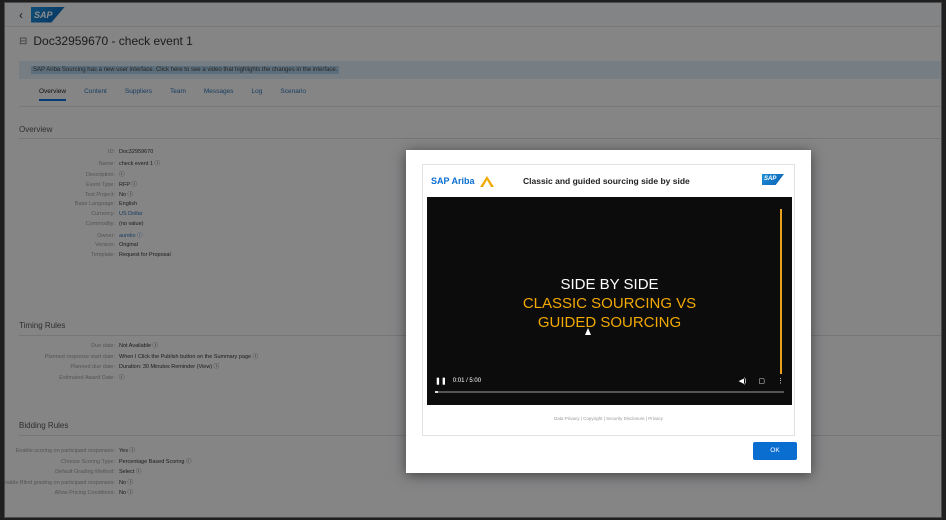  What do you see at coordinates (441, 381) in the screenshot?
I see `pause-icon: ❚❚` at bounding box center [441, 381].